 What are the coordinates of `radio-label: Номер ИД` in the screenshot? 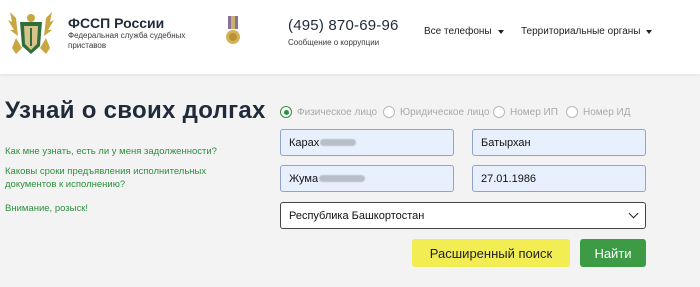 It's located at (607, 112).